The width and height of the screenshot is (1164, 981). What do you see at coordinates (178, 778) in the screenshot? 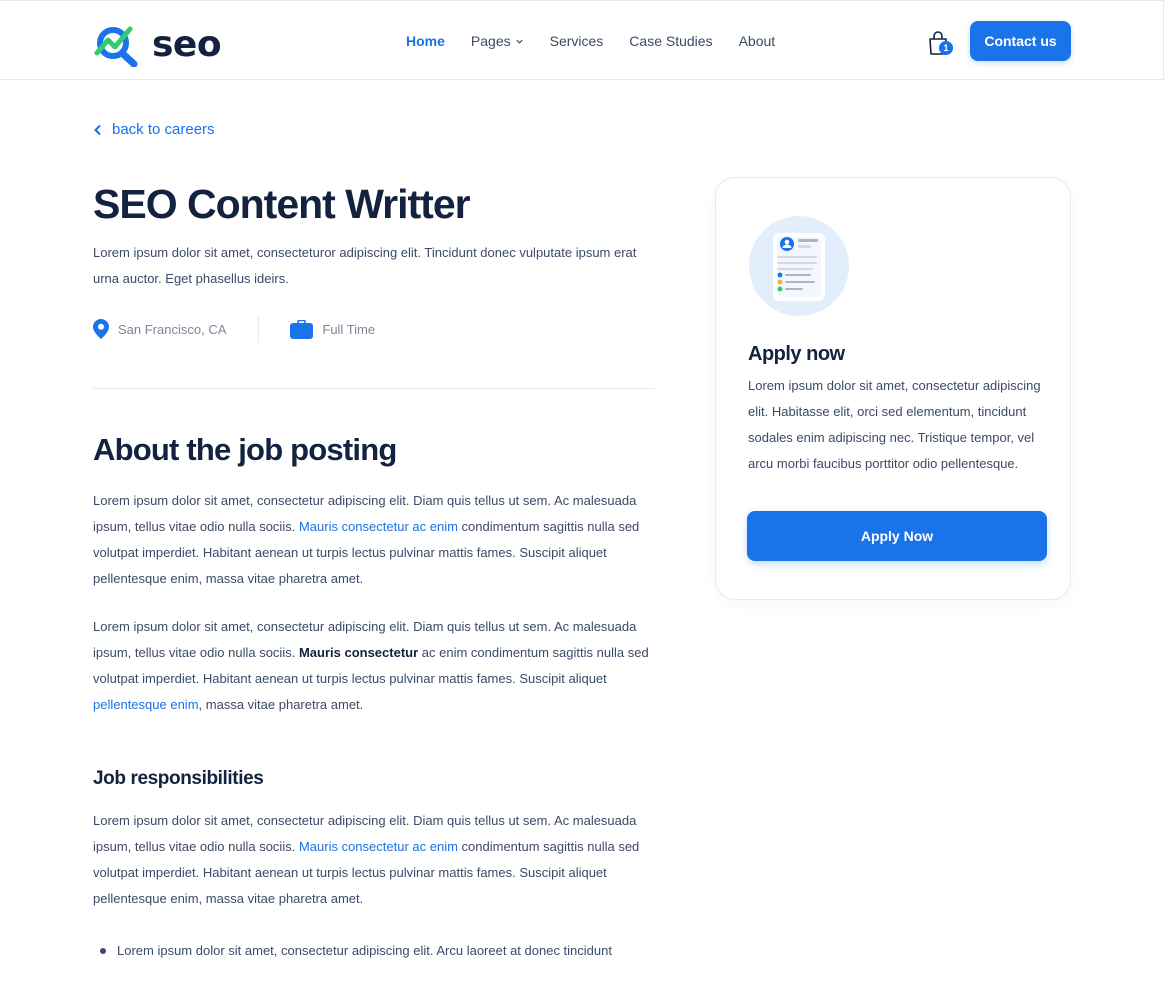
I see `responsibilities-heading: Job responsibilities` at bounding box center [178, 778].